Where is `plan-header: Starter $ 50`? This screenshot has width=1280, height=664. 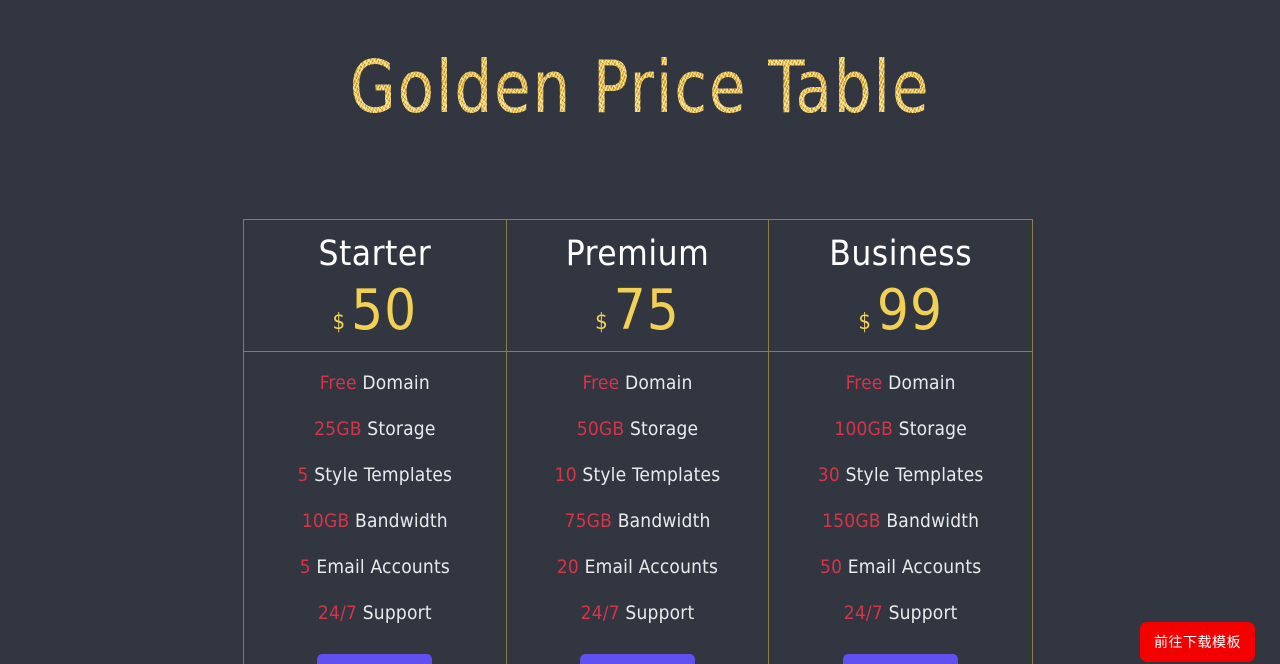
plan-header: Starter $ 50 is located at coordinates (375, 286).